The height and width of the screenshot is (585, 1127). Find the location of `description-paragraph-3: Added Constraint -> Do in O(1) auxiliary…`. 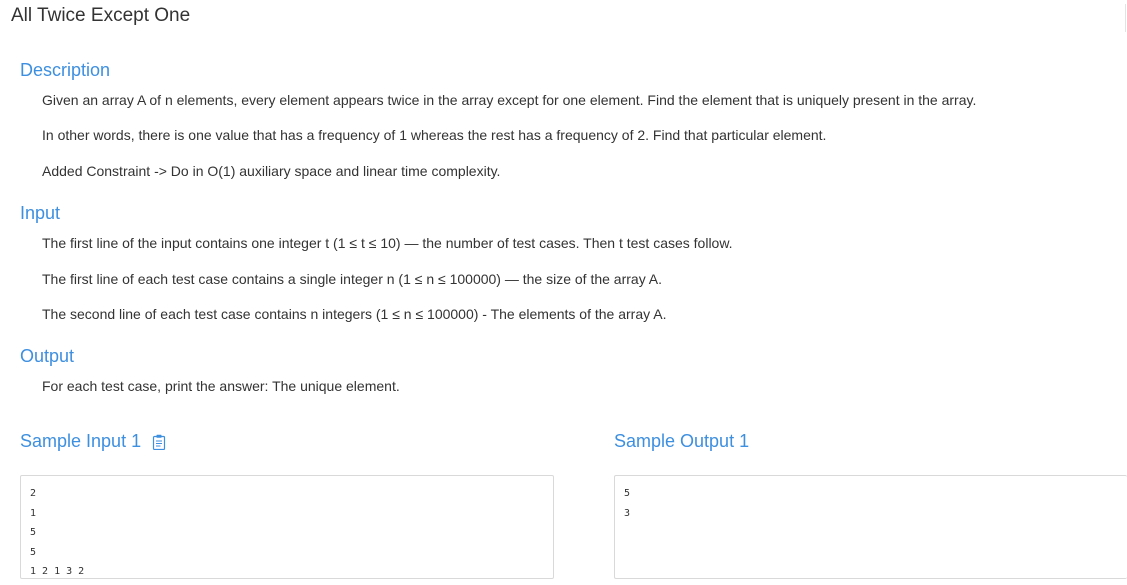

description-paragraph-3: Added Constraint -> Do in O(1) auxiliary… is located at coordinates (271, 171).